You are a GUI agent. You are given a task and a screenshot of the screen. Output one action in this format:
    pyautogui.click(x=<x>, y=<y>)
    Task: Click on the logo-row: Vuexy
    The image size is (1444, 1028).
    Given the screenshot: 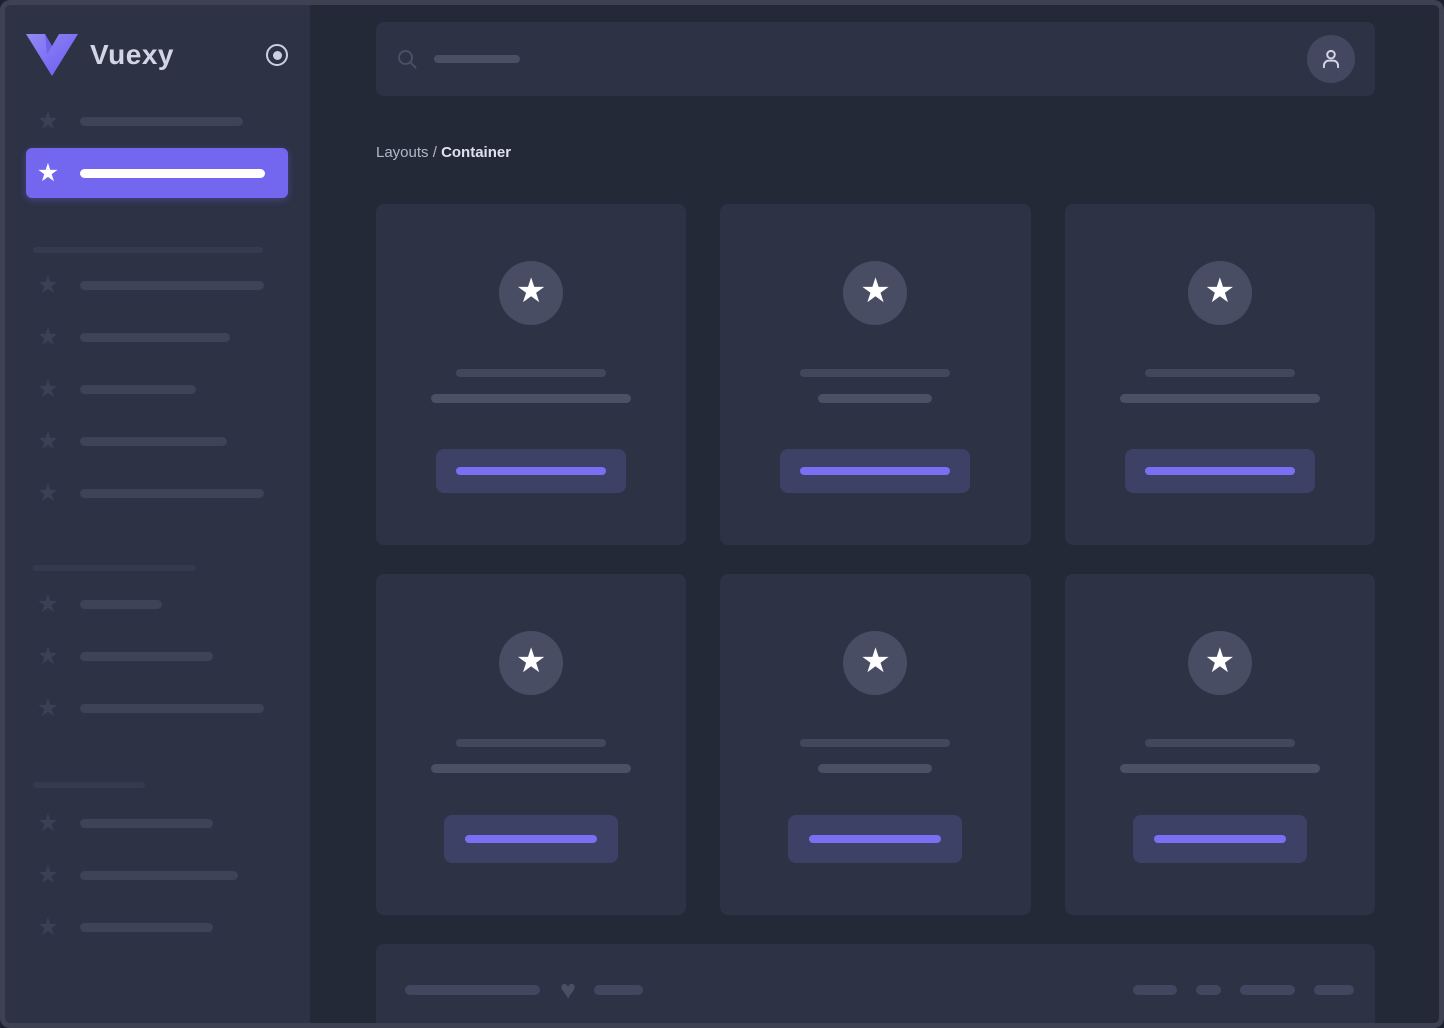 What is the action you would take?
    pyautogui.click(x=157, y=55)
    